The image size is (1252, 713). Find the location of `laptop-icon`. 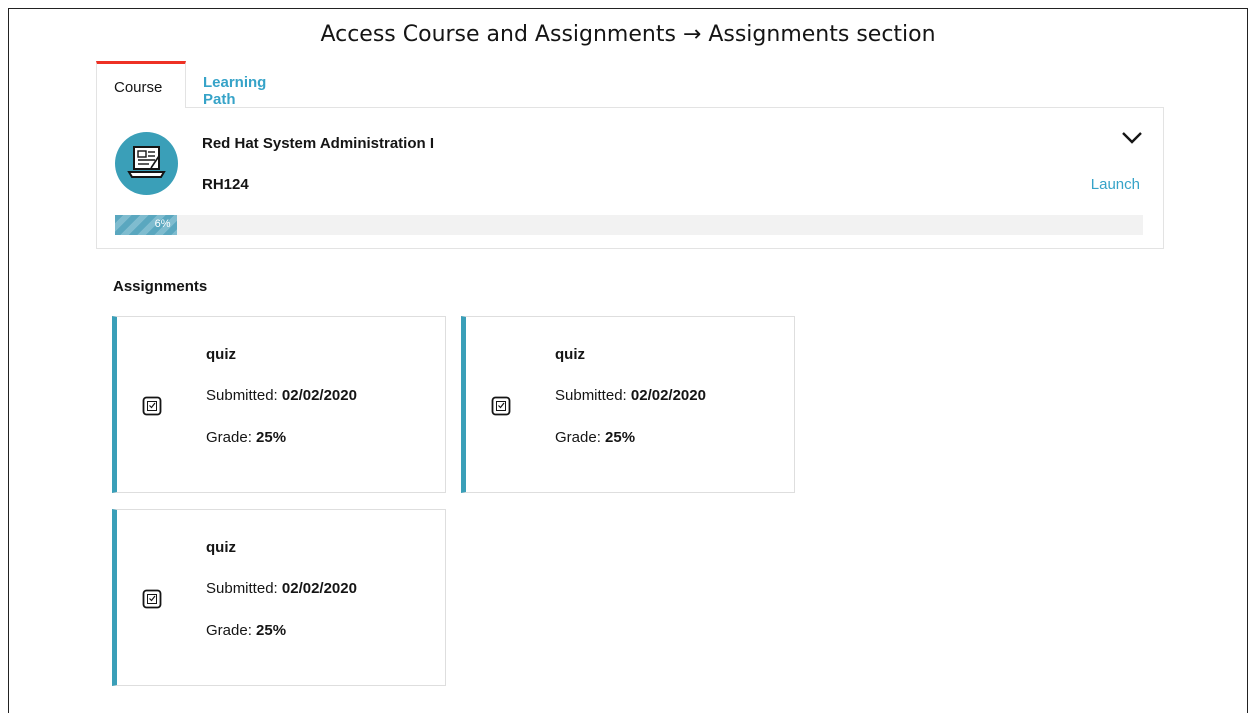

laptop-icon is located at coordinates (146, 162).